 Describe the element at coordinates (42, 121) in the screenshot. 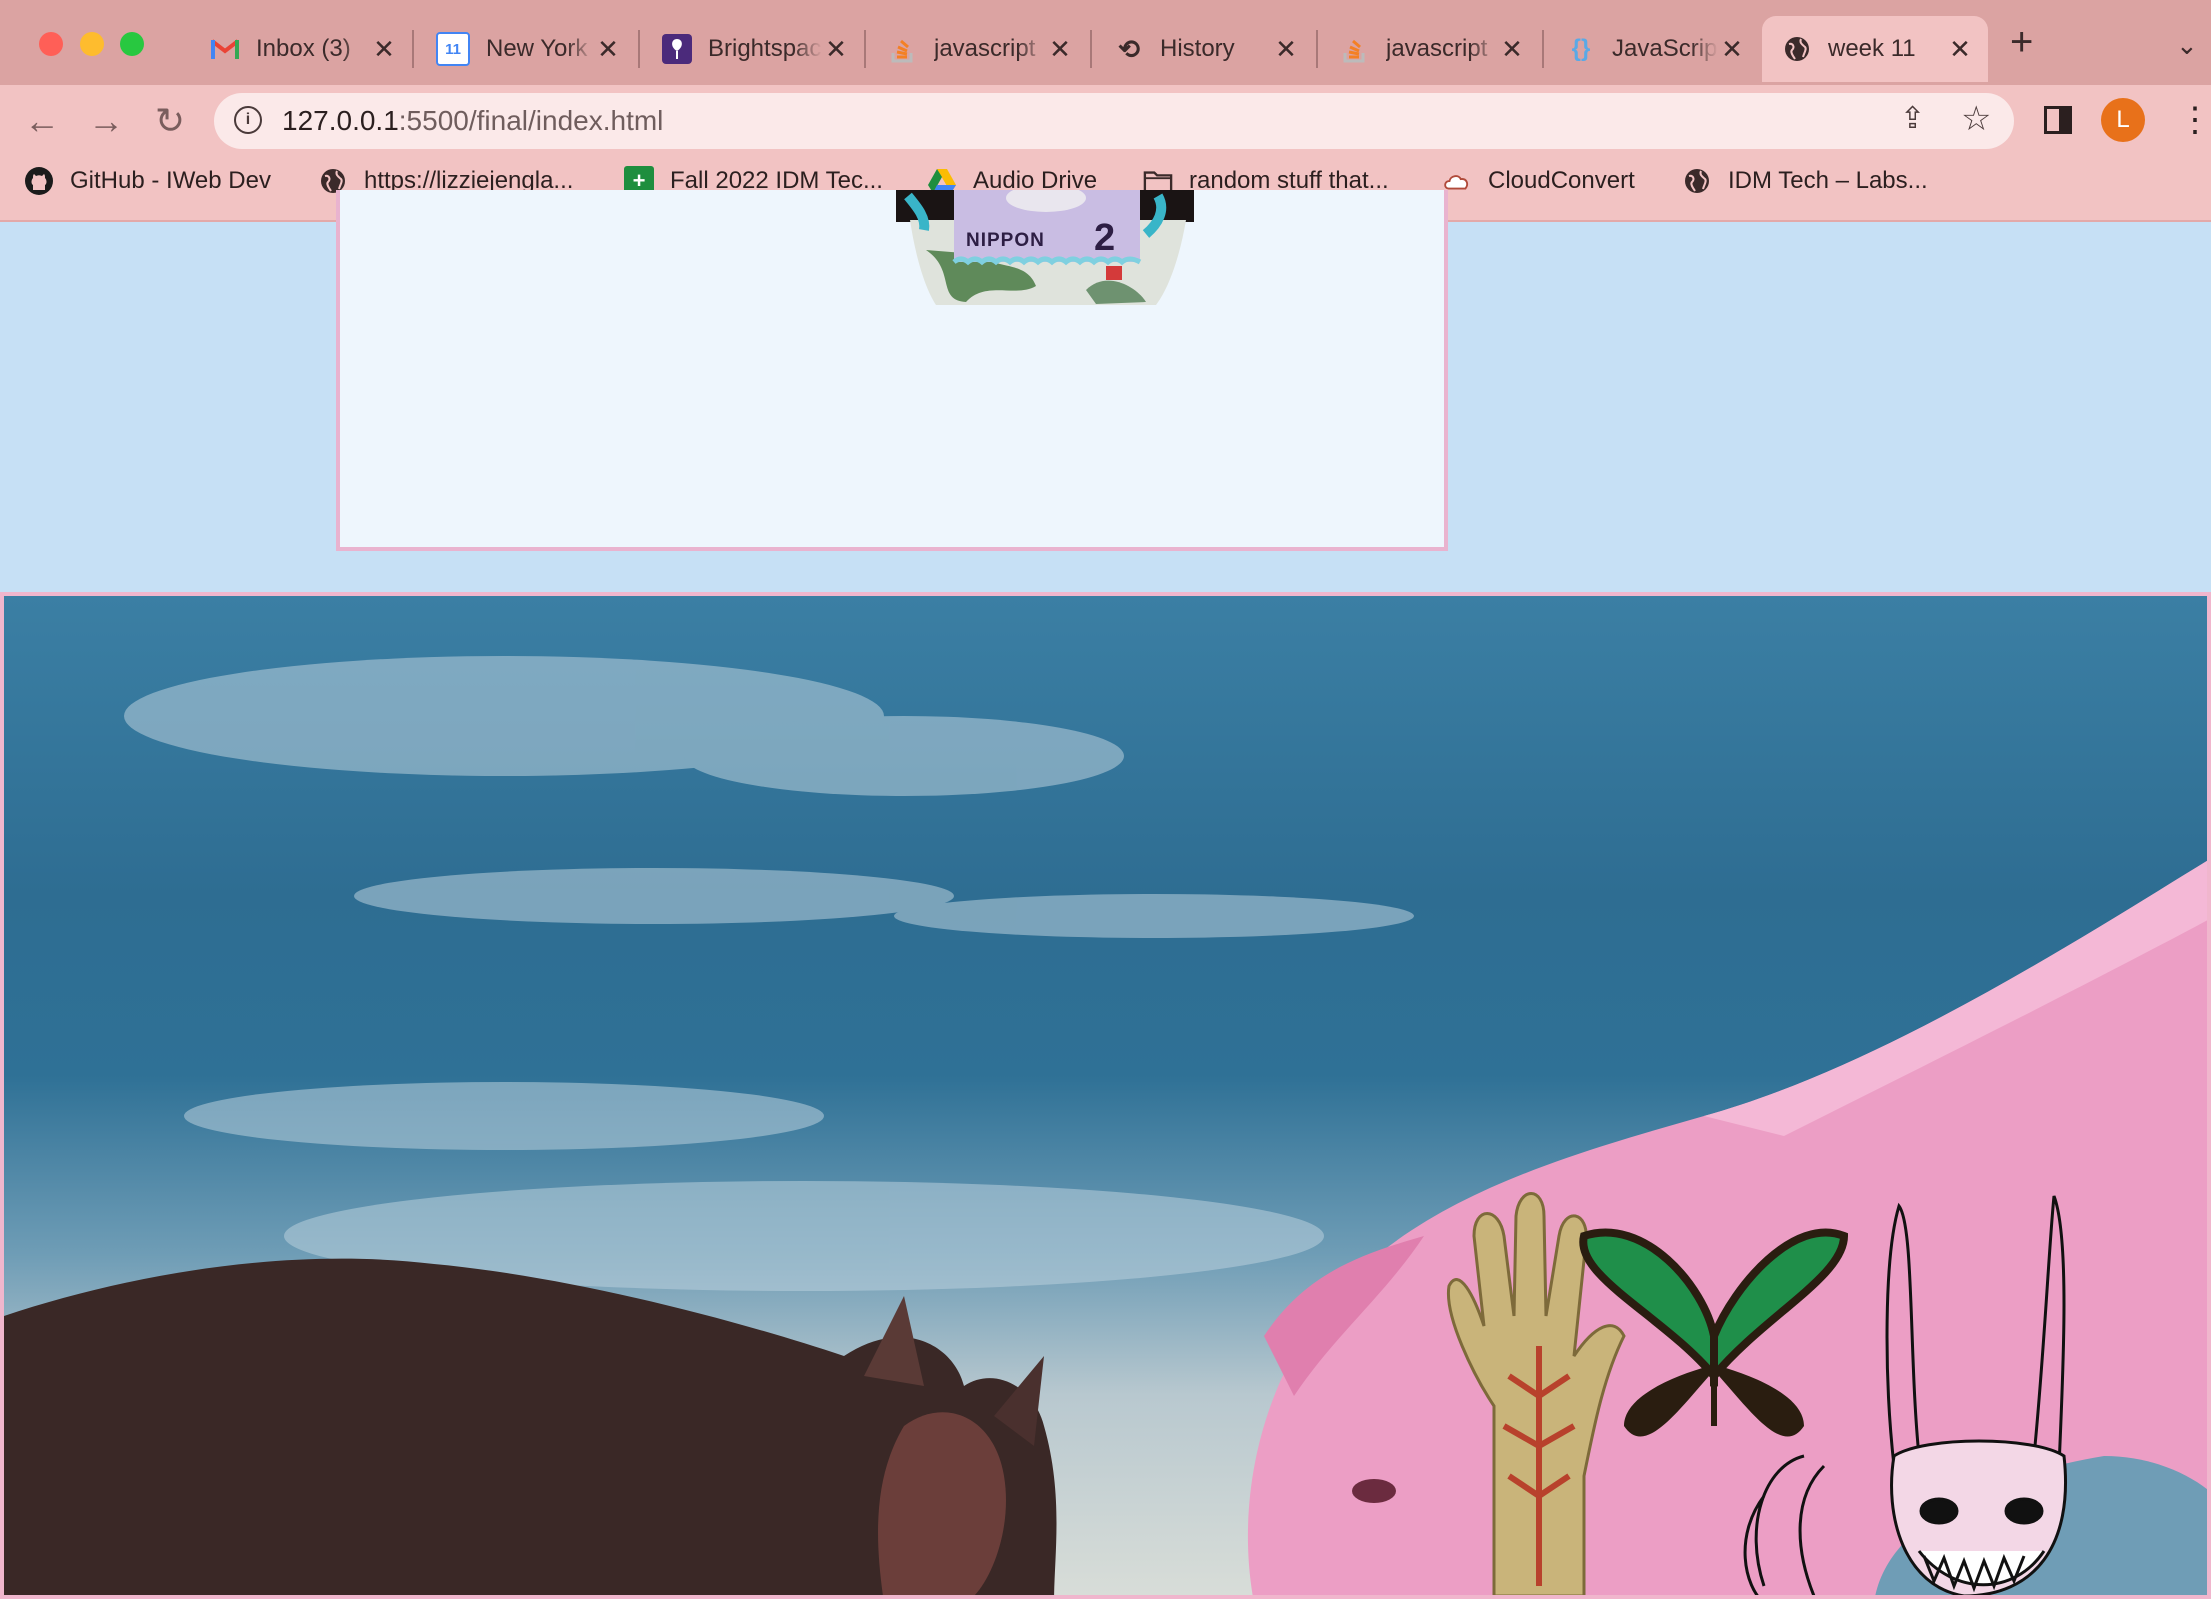

I see `back-arrow-icon: ←` at that location.